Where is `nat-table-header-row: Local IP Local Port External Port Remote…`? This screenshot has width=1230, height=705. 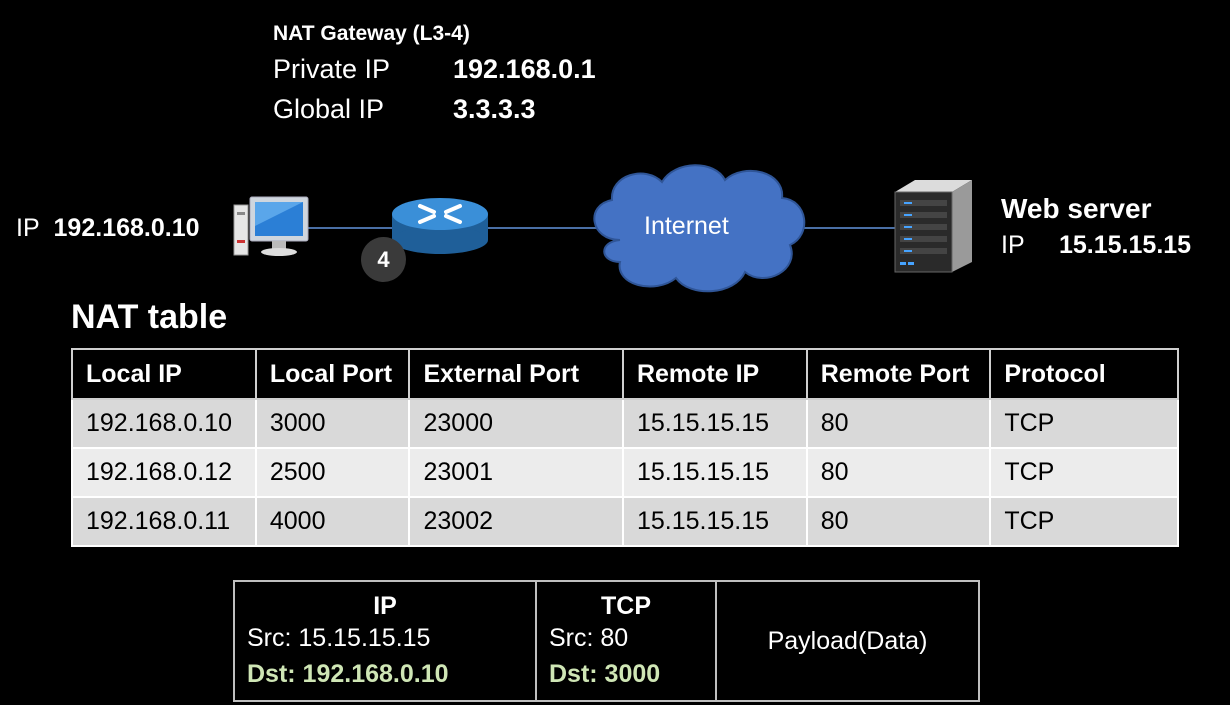
nat-table-header-row: Local IP Local Port External Port Remote… is located at coordinates (625, 374).